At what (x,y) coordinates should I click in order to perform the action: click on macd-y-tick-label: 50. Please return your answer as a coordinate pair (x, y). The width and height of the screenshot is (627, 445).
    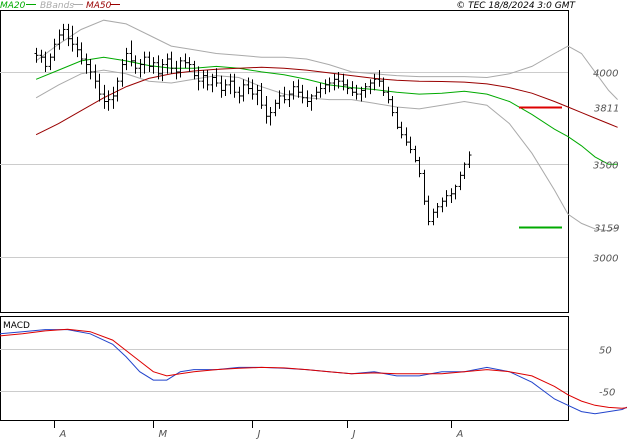
    Looking at the image, I should click on (605, 351).